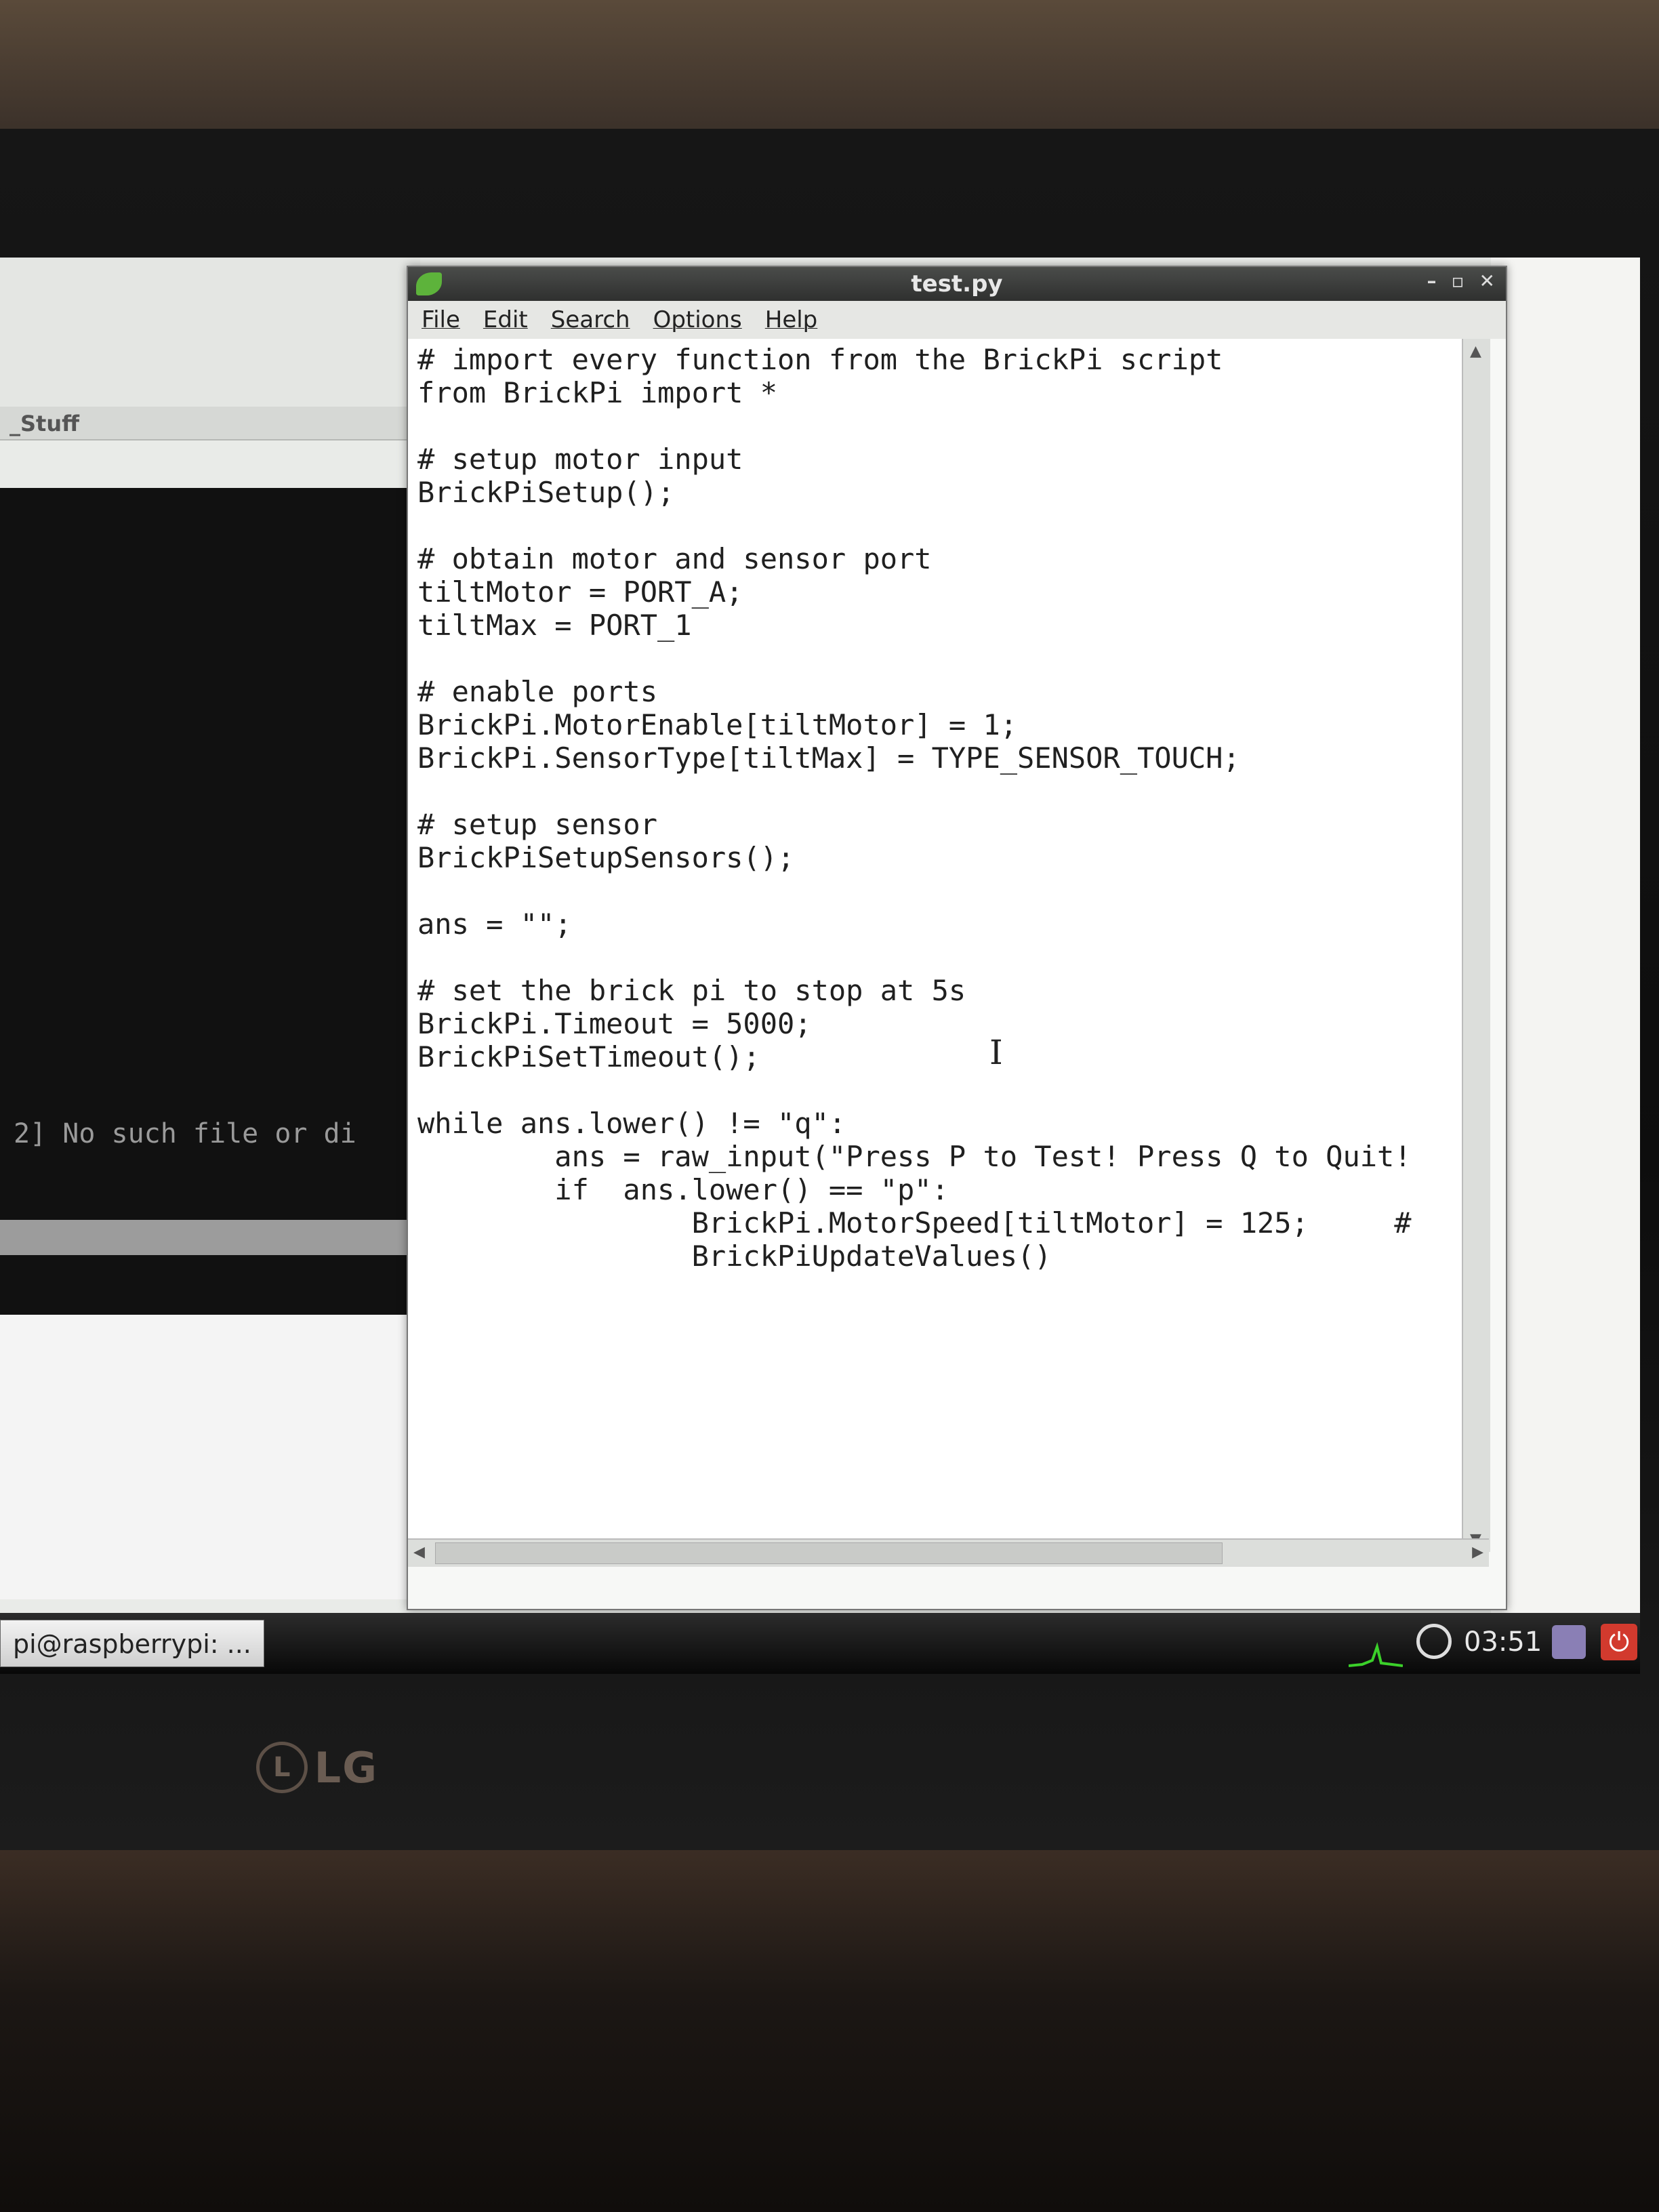 This screenshot has height=2212, width=1659. I want to click on taskbar: pi@raspberrypi: ... 03:51 ⏻, so click(820, 1644).